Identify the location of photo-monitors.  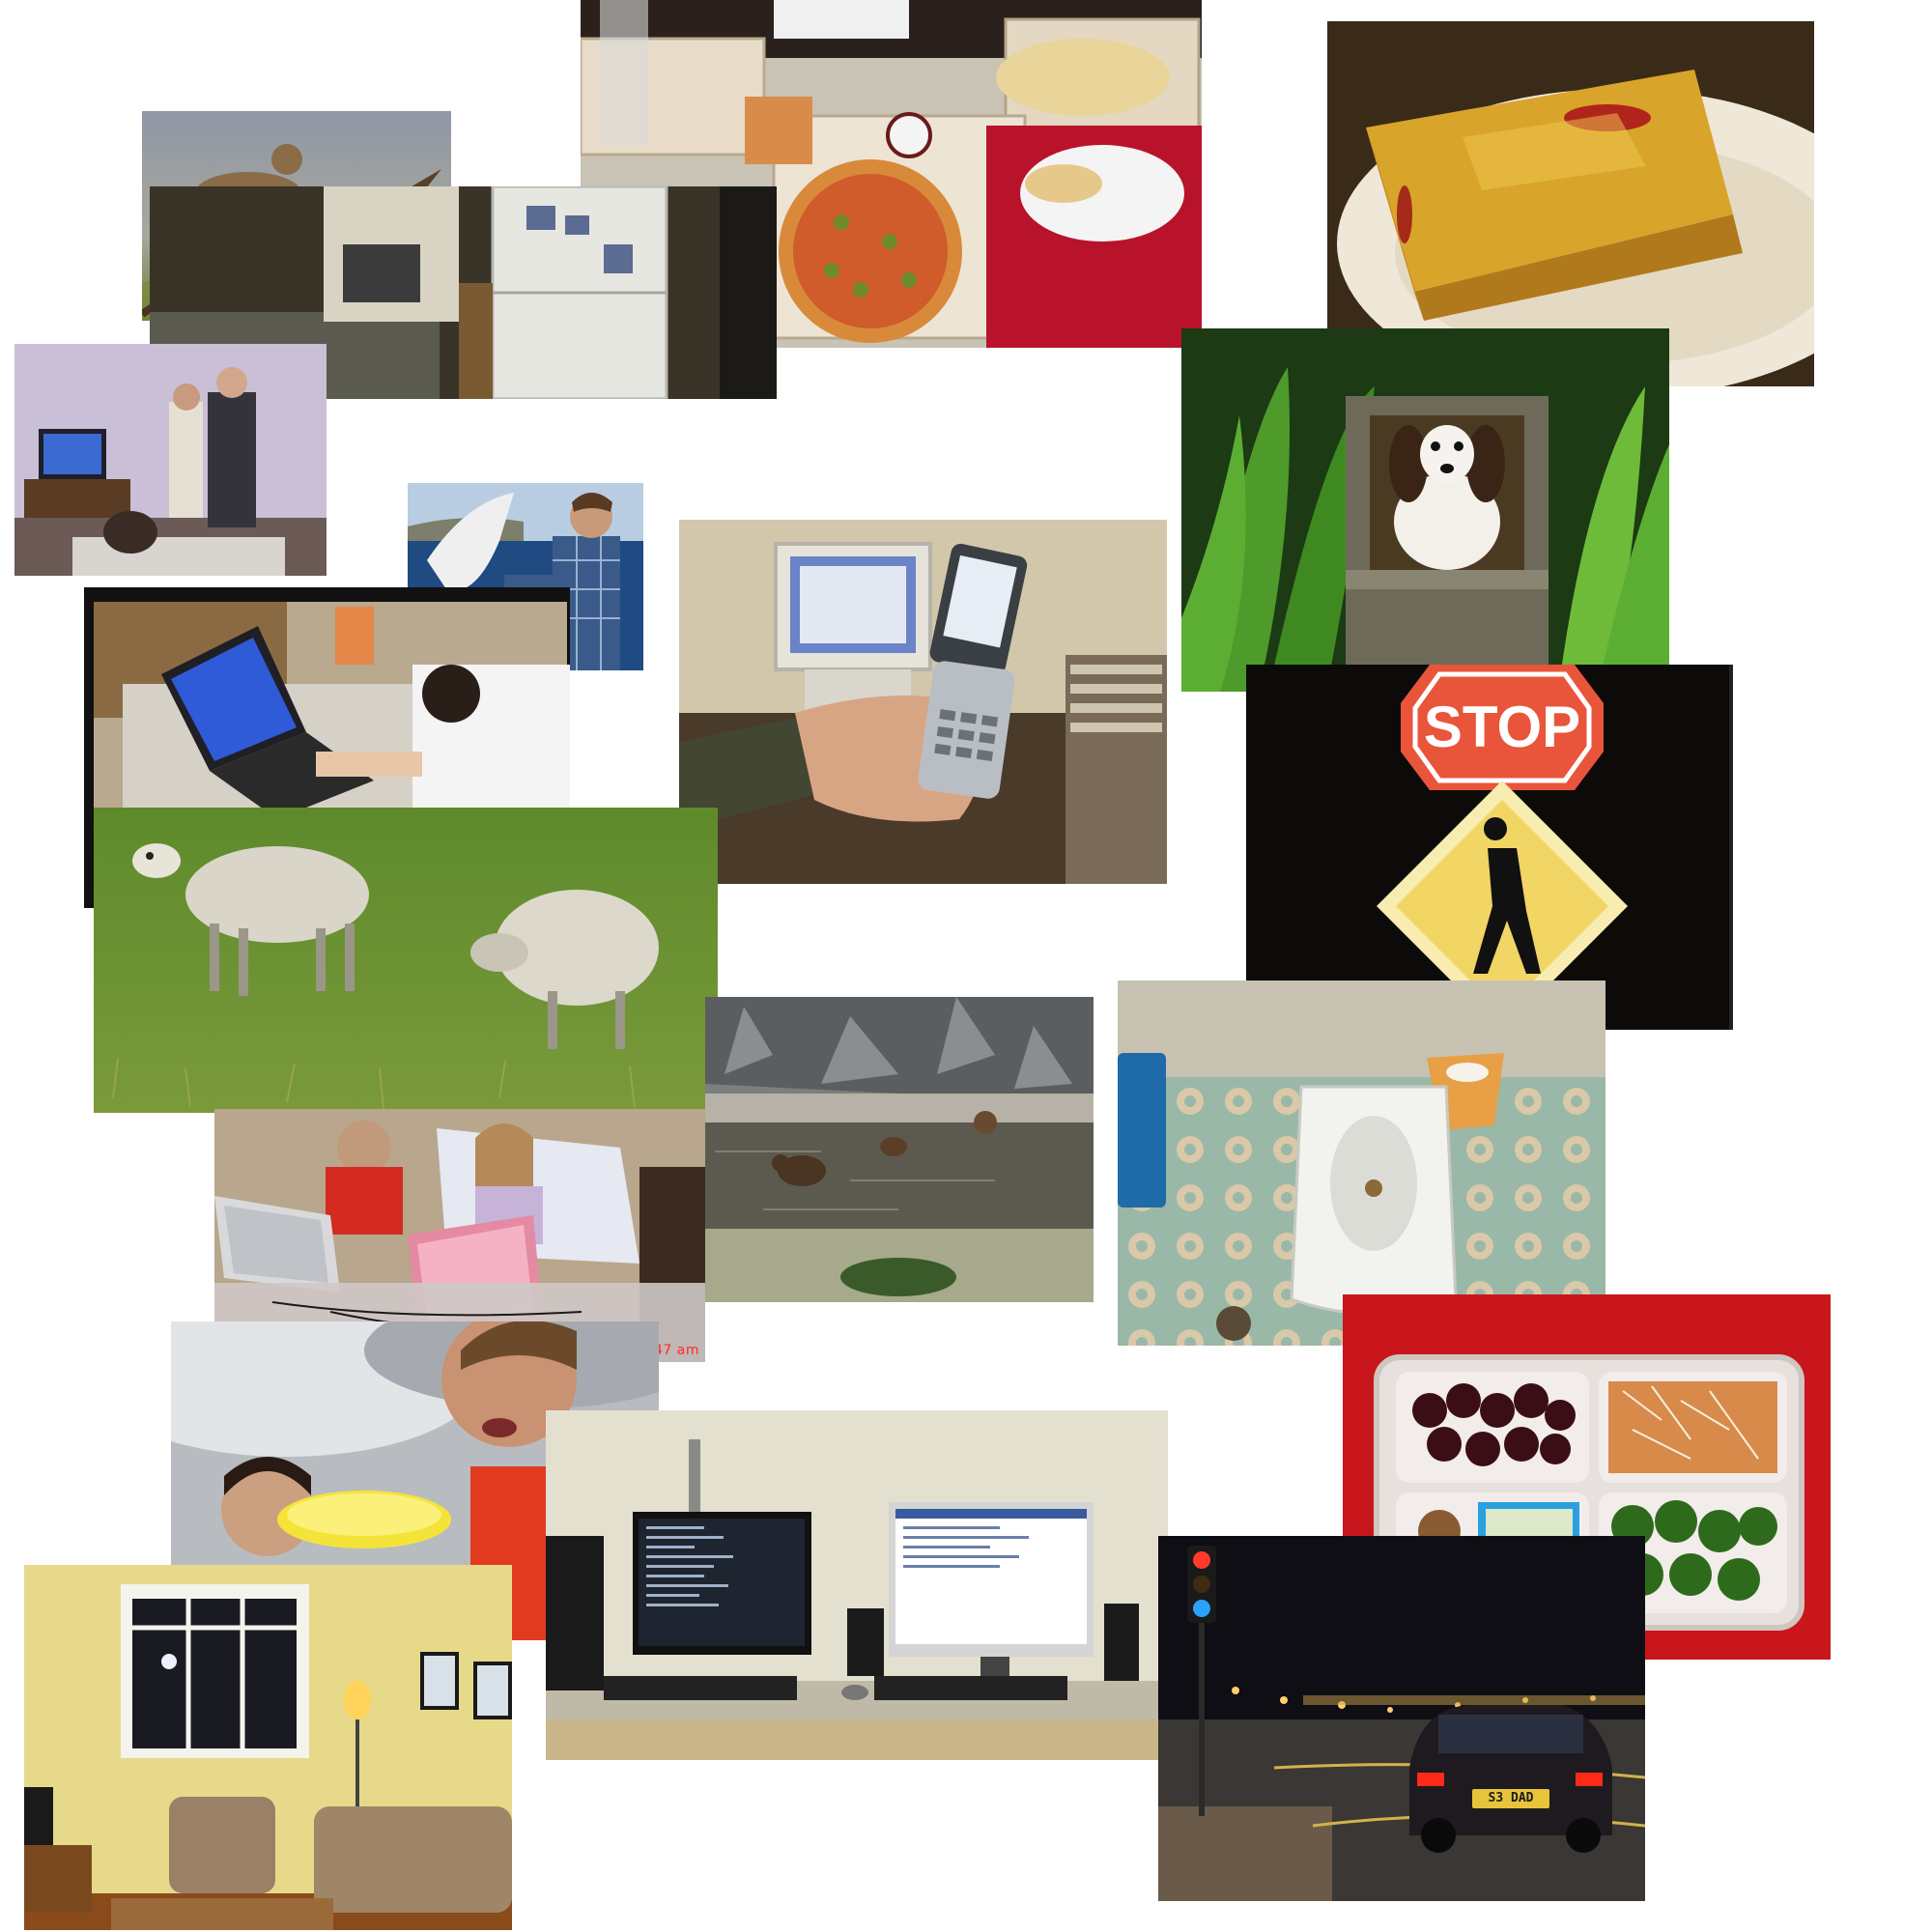
(857, 1585).